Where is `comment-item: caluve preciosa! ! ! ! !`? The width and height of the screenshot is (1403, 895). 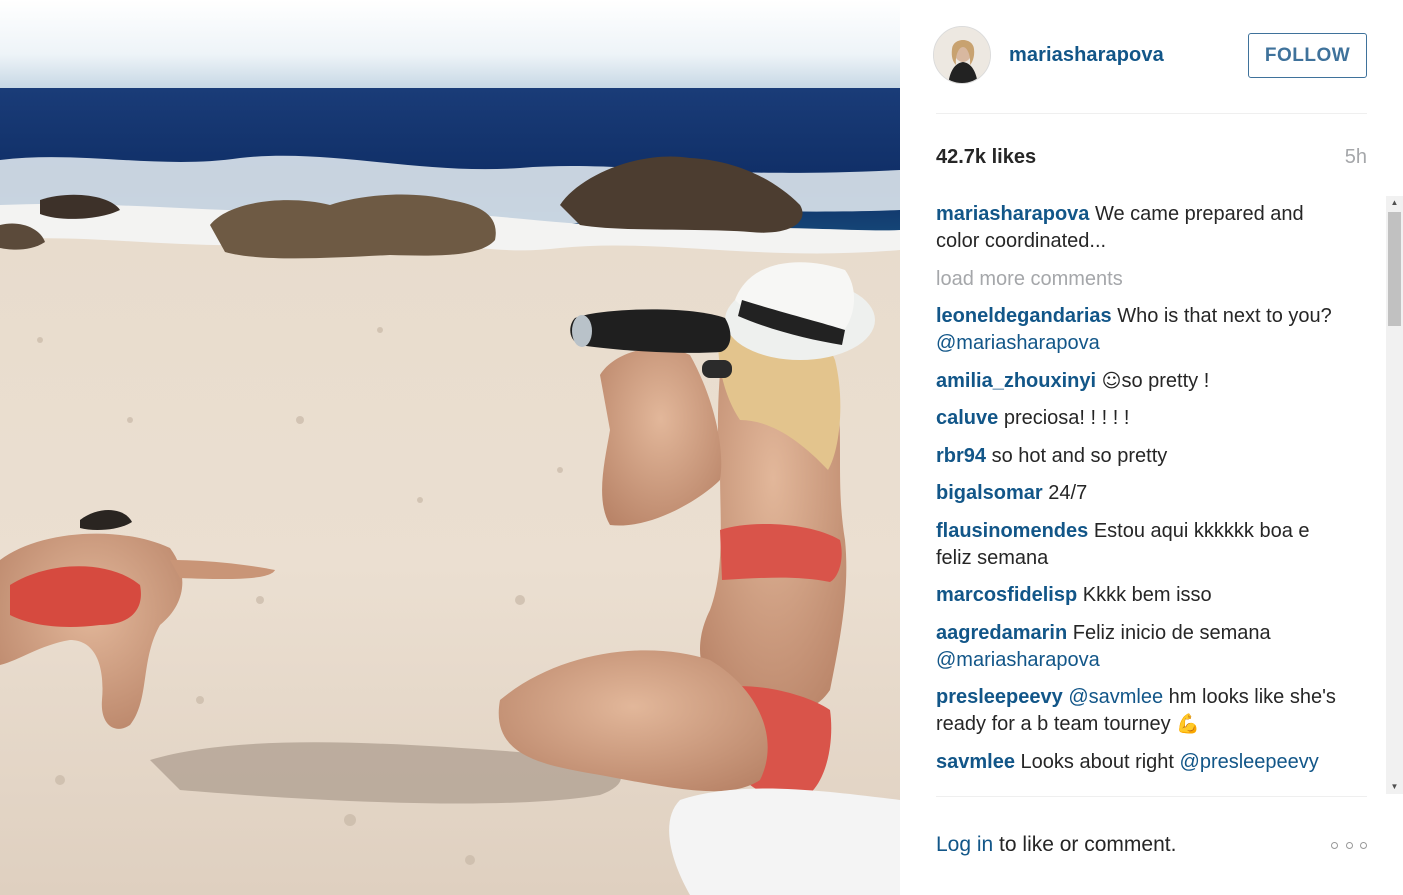
comment-item: caluve preciosa! ! ! ! ! is located at coordinates (1142, 418).